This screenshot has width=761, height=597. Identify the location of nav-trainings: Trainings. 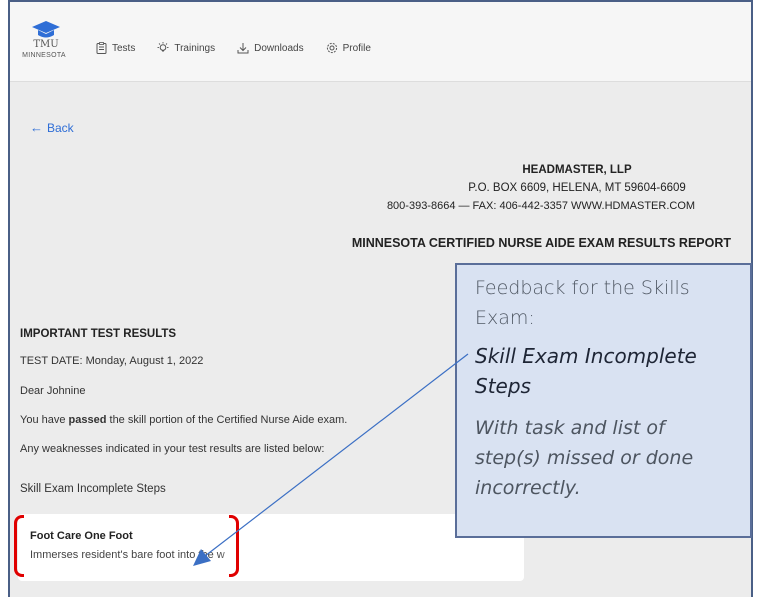
(186, 48).